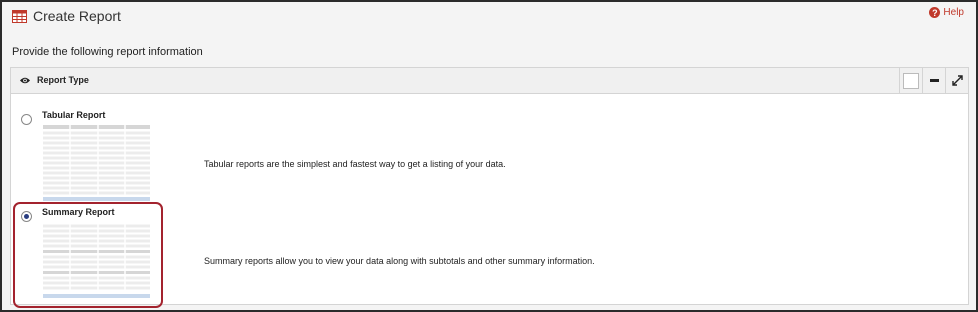 Image resolution: width=978 pixels, height=312 pixels. Describe the element at coordinates (73, 115) in the screenshot. I see `tabular-report-label: Tabular Report` at that location.